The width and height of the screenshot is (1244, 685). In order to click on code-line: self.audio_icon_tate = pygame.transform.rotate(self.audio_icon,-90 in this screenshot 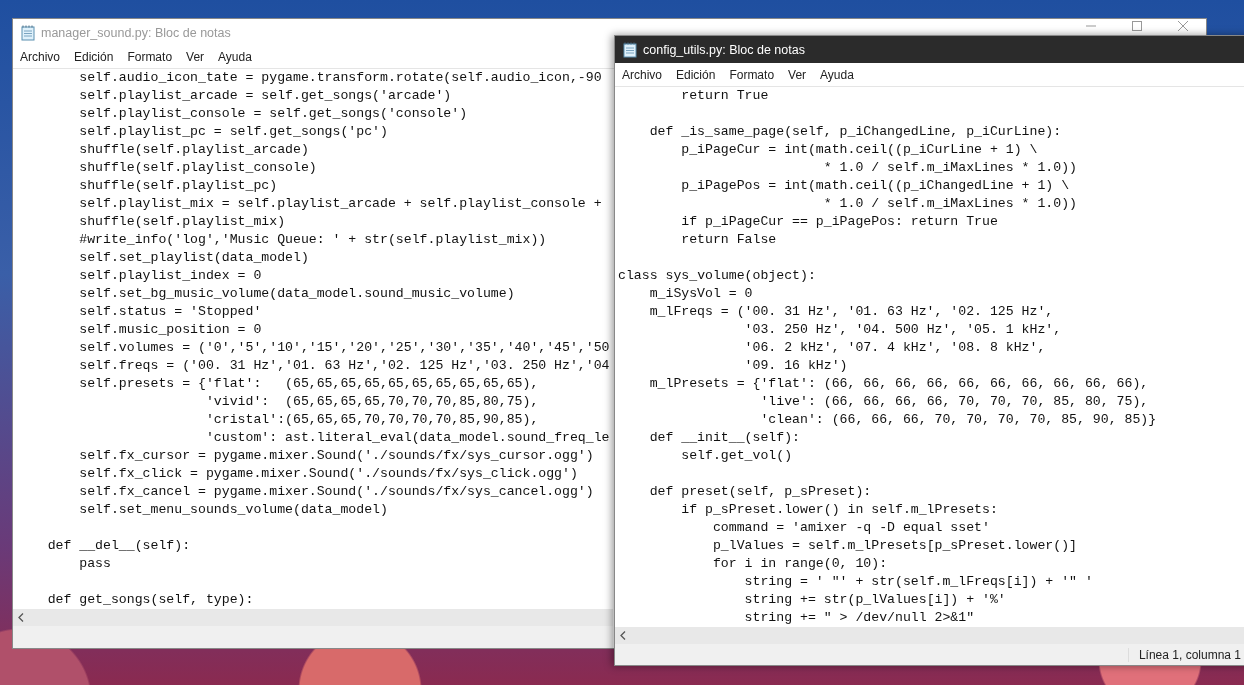, I will do `click(340, 77)`.